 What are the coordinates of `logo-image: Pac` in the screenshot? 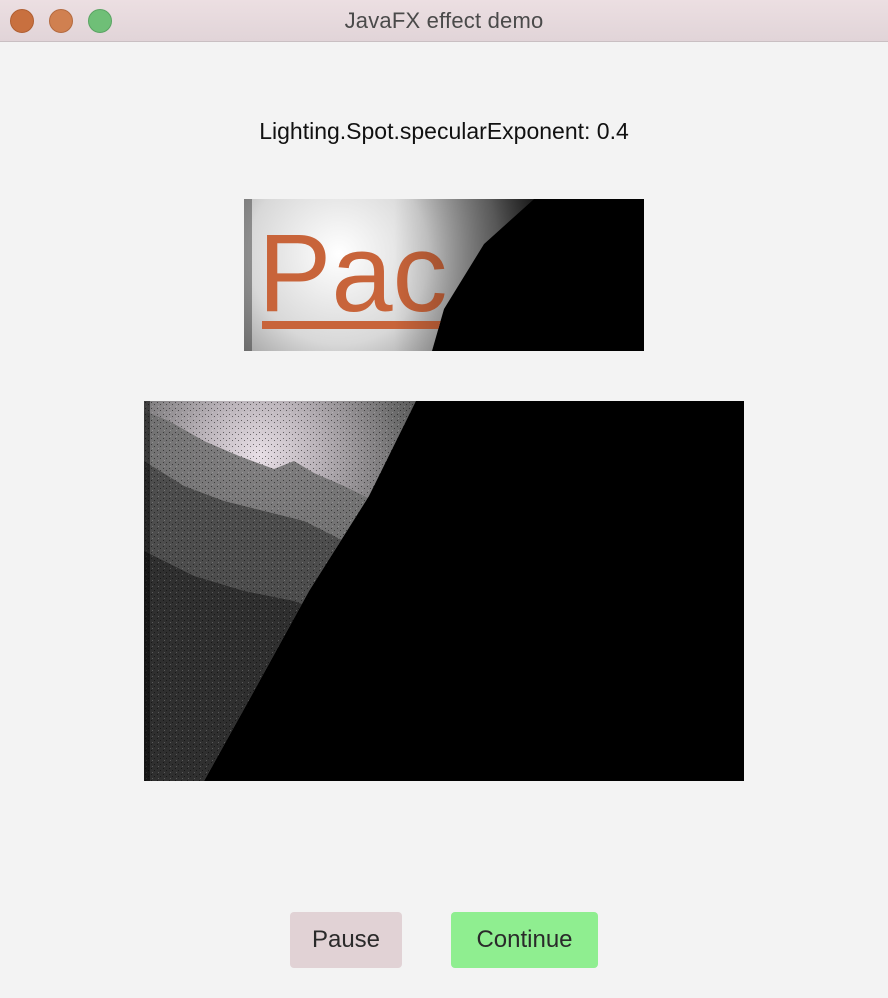 It's located at (444, 275).